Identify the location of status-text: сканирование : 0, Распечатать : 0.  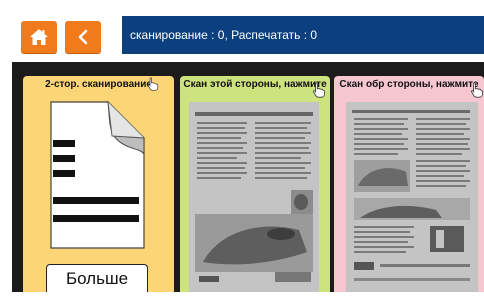
(224, 35).